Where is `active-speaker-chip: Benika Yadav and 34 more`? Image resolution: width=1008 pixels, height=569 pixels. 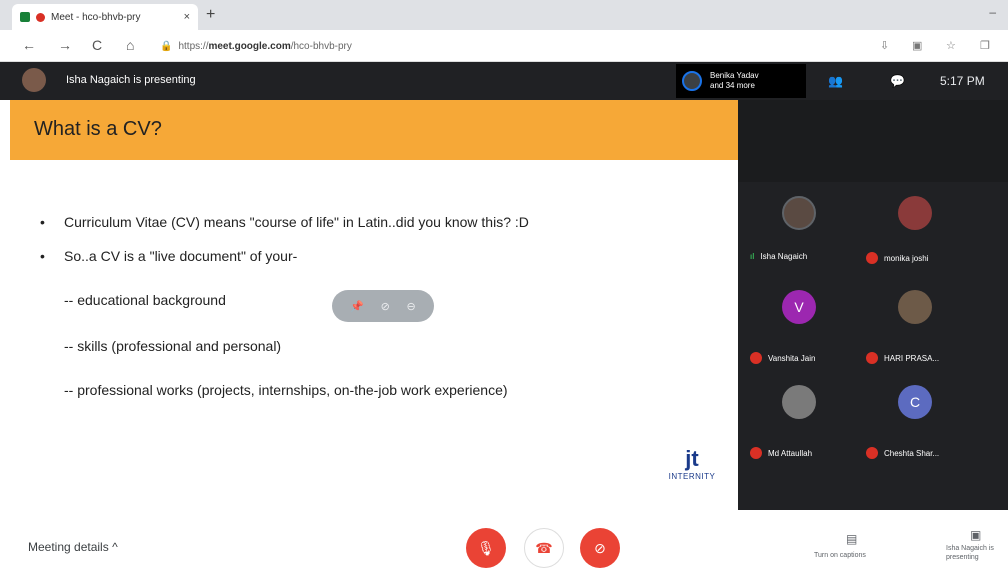 active-speaker-chip: Benika Yadav and 34 more is located at coordinates (741, 81).